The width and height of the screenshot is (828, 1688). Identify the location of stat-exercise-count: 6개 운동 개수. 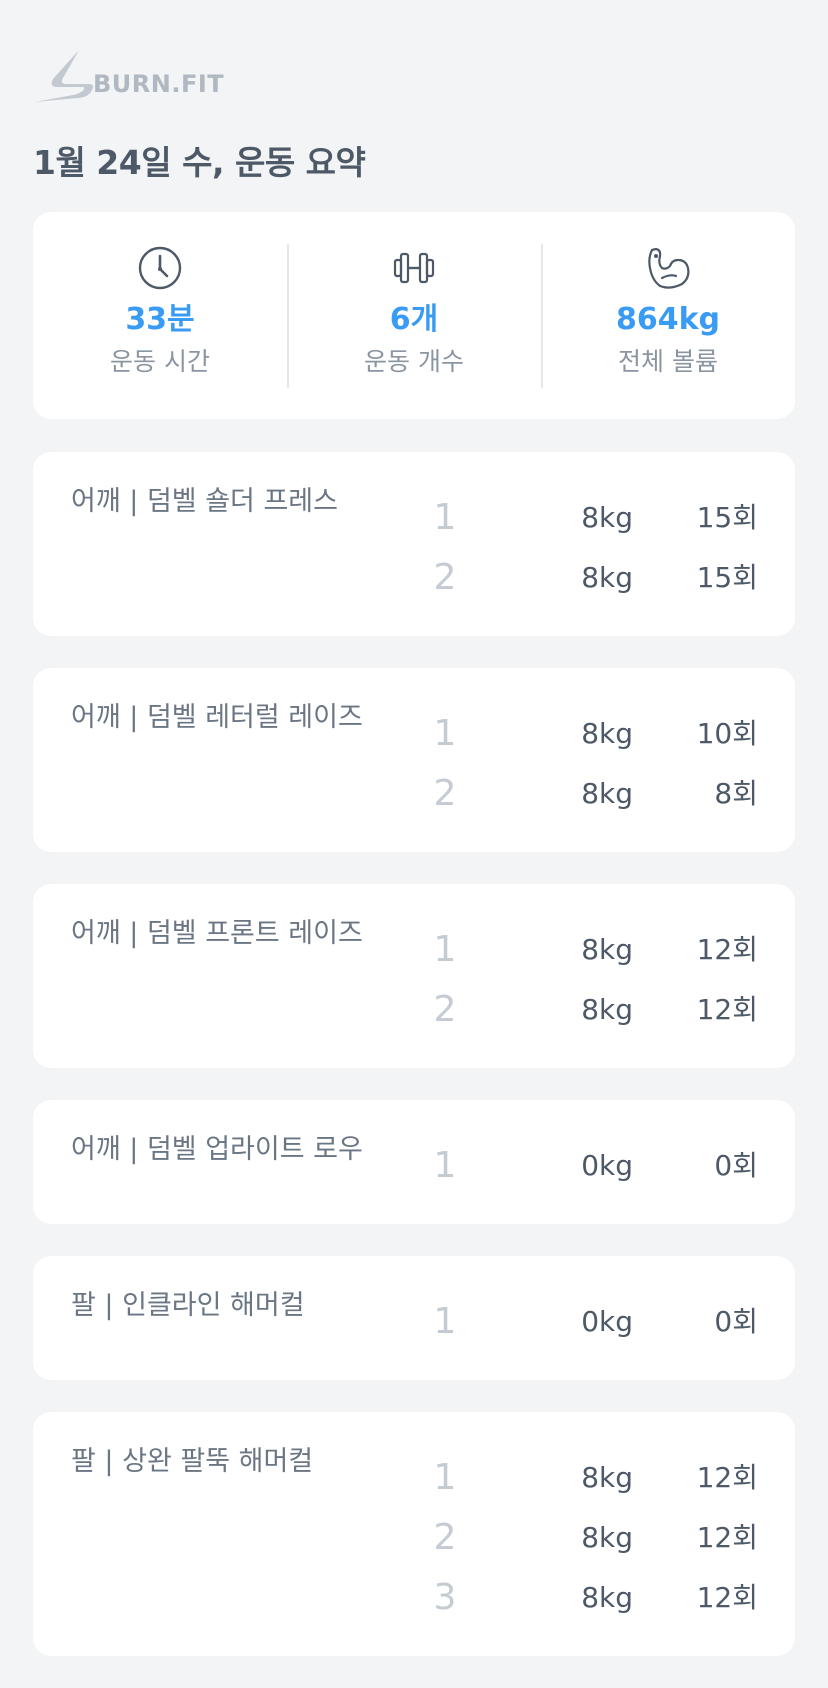
(414, 315).